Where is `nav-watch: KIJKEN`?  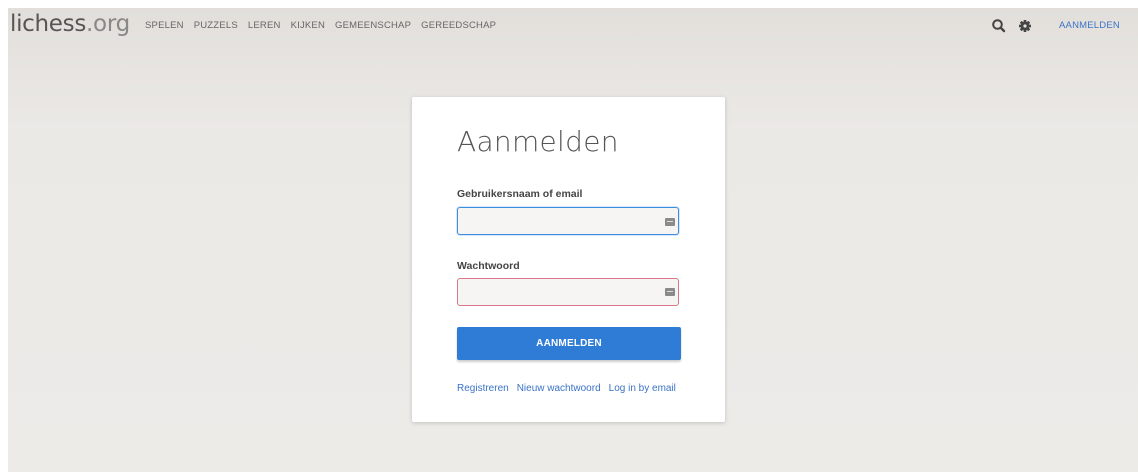
nav-watch: KIJKEN is located at coordinates (308, 25).